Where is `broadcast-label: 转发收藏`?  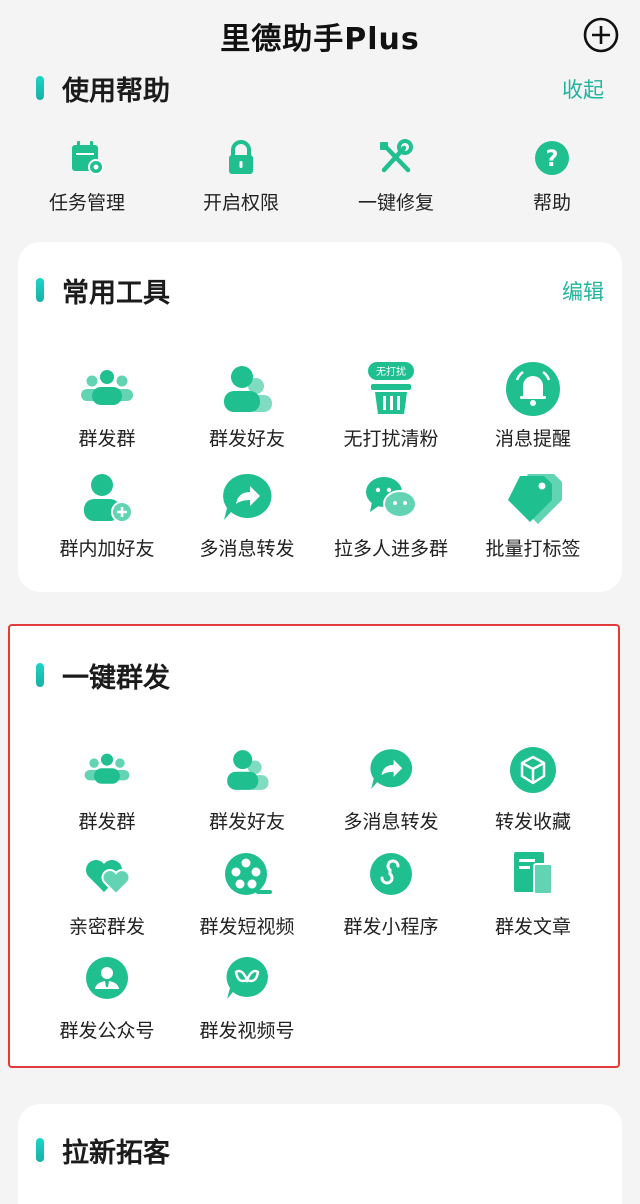 broadcast-label: 转发收藏 is located at coordinates (532, 822).